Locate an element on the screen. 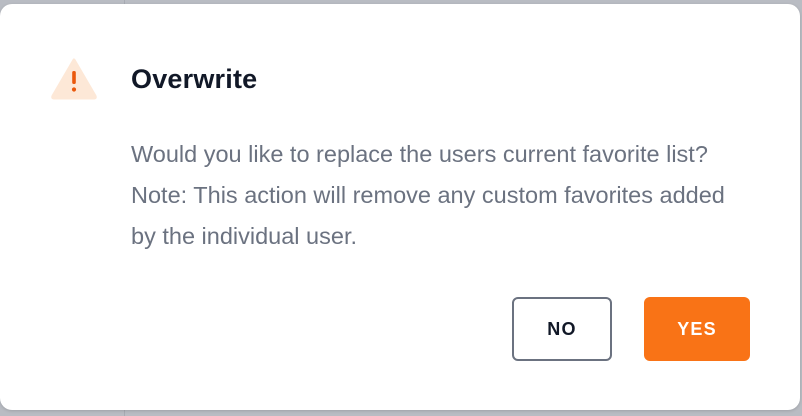 The height and width of the screenshot is (416, 802). dialog-title: Overwrite is located at coordinates (194, 79).